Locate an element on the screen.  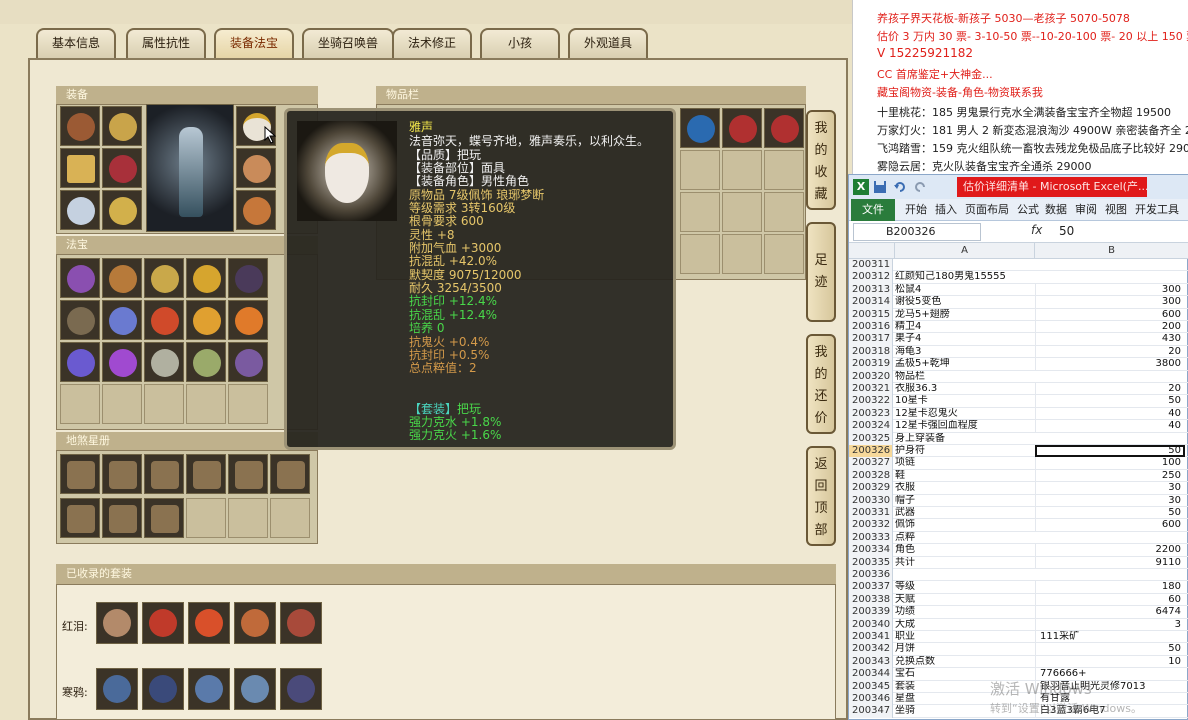
row-number: 200336 is located at coordinates (871, 575).